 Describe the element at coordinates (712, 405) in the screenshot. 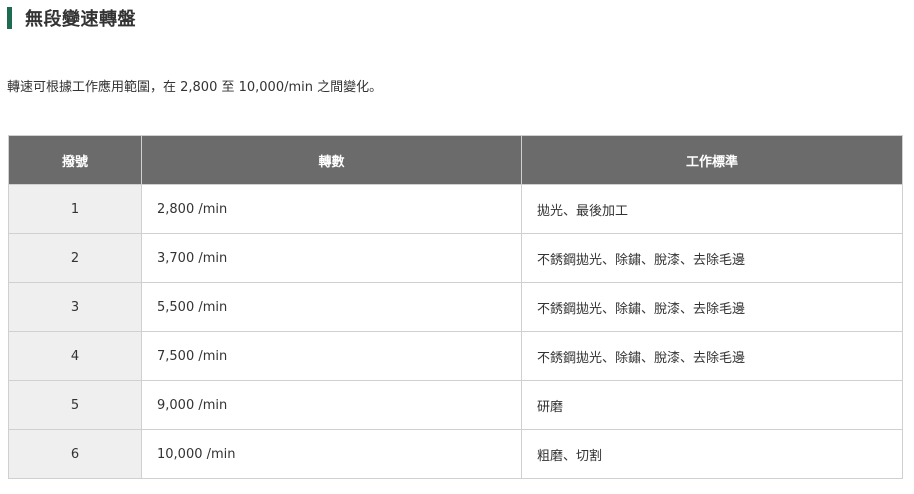

I see `application-cell: 研磨` at that location.